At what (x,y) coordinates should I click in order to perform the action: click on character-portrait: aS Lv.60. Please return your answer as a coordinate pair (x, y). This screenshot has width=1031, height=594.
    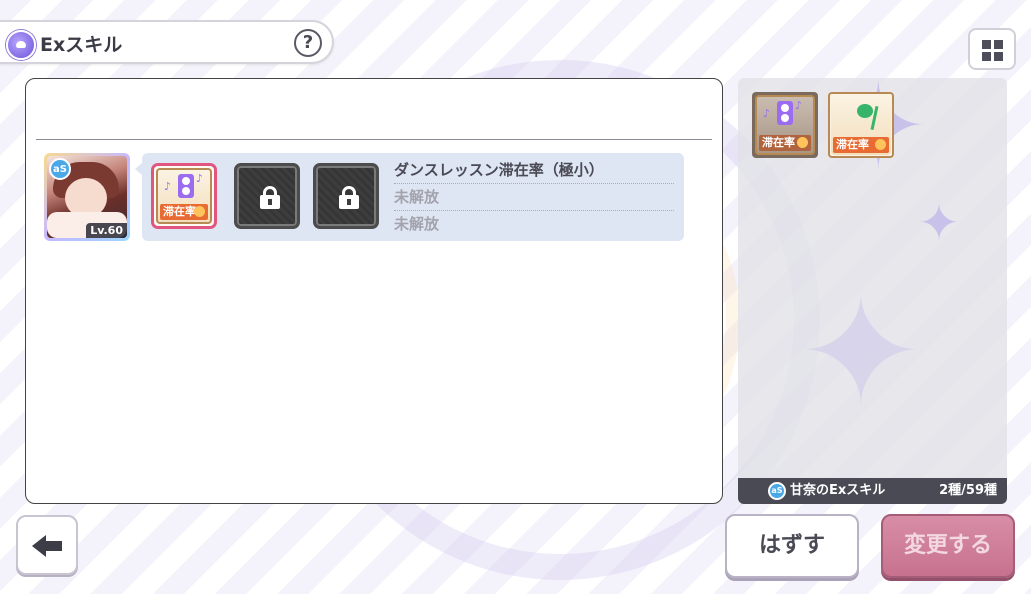
    Looking at the image, I should click on (87, 197).